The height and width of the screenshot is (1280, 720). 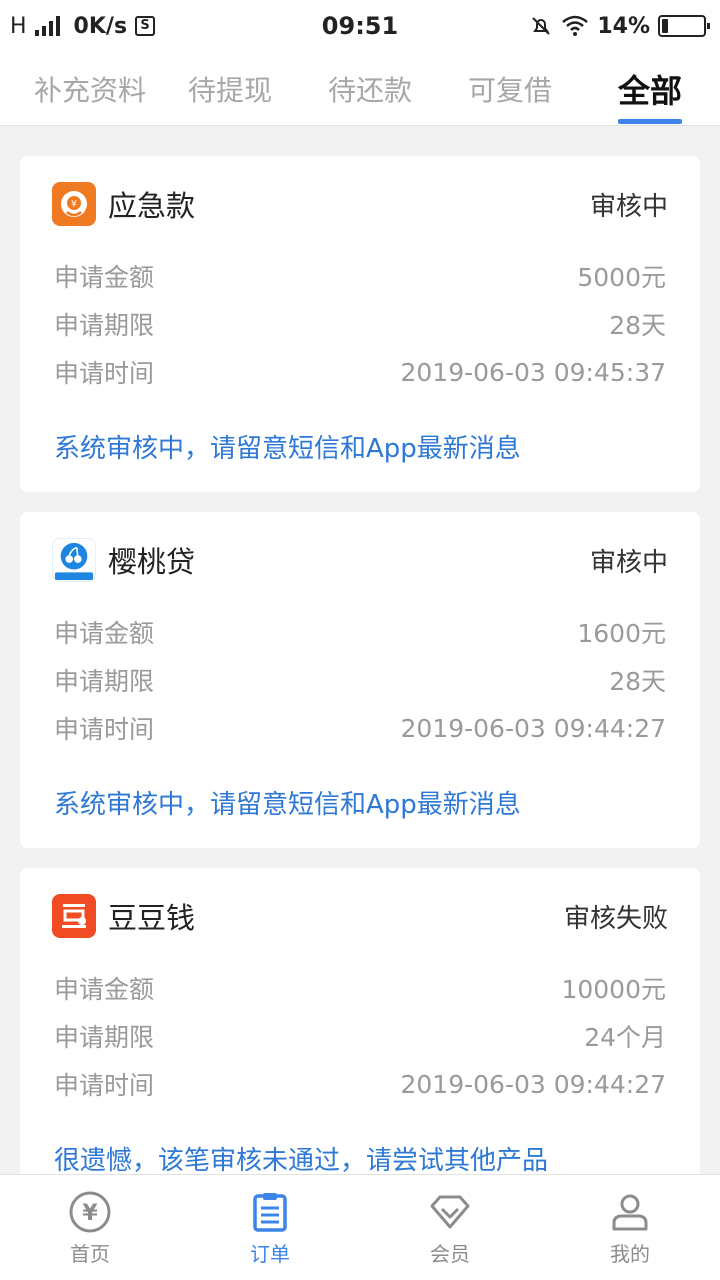 I want to click on network-speed: 0K/s, so click(x=100, y=26).